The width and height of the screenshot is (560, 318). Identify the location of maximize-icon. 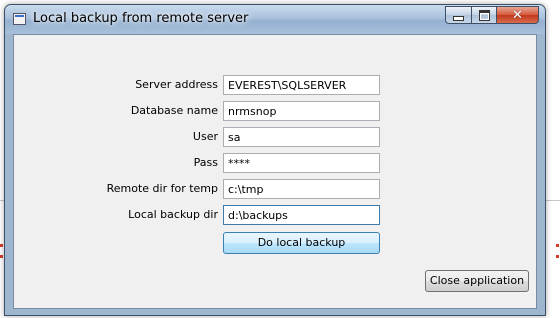
(484, 15).